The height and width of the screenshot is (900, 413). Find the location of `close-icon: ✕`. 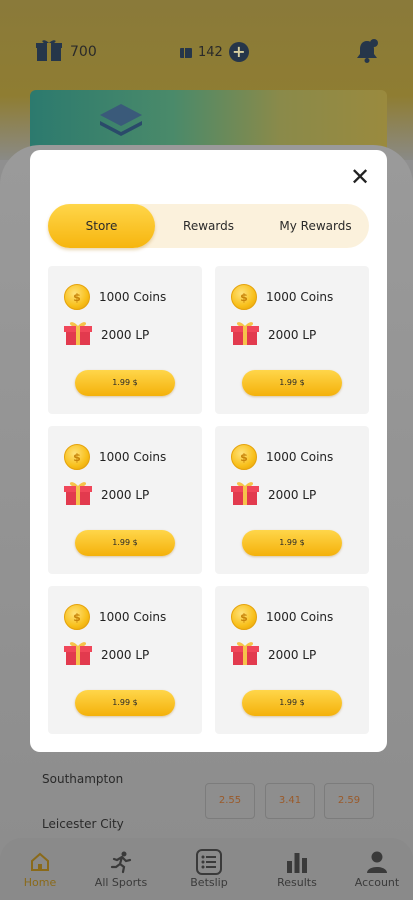

close-icon: ✕ is located at coordinates (360, 177).